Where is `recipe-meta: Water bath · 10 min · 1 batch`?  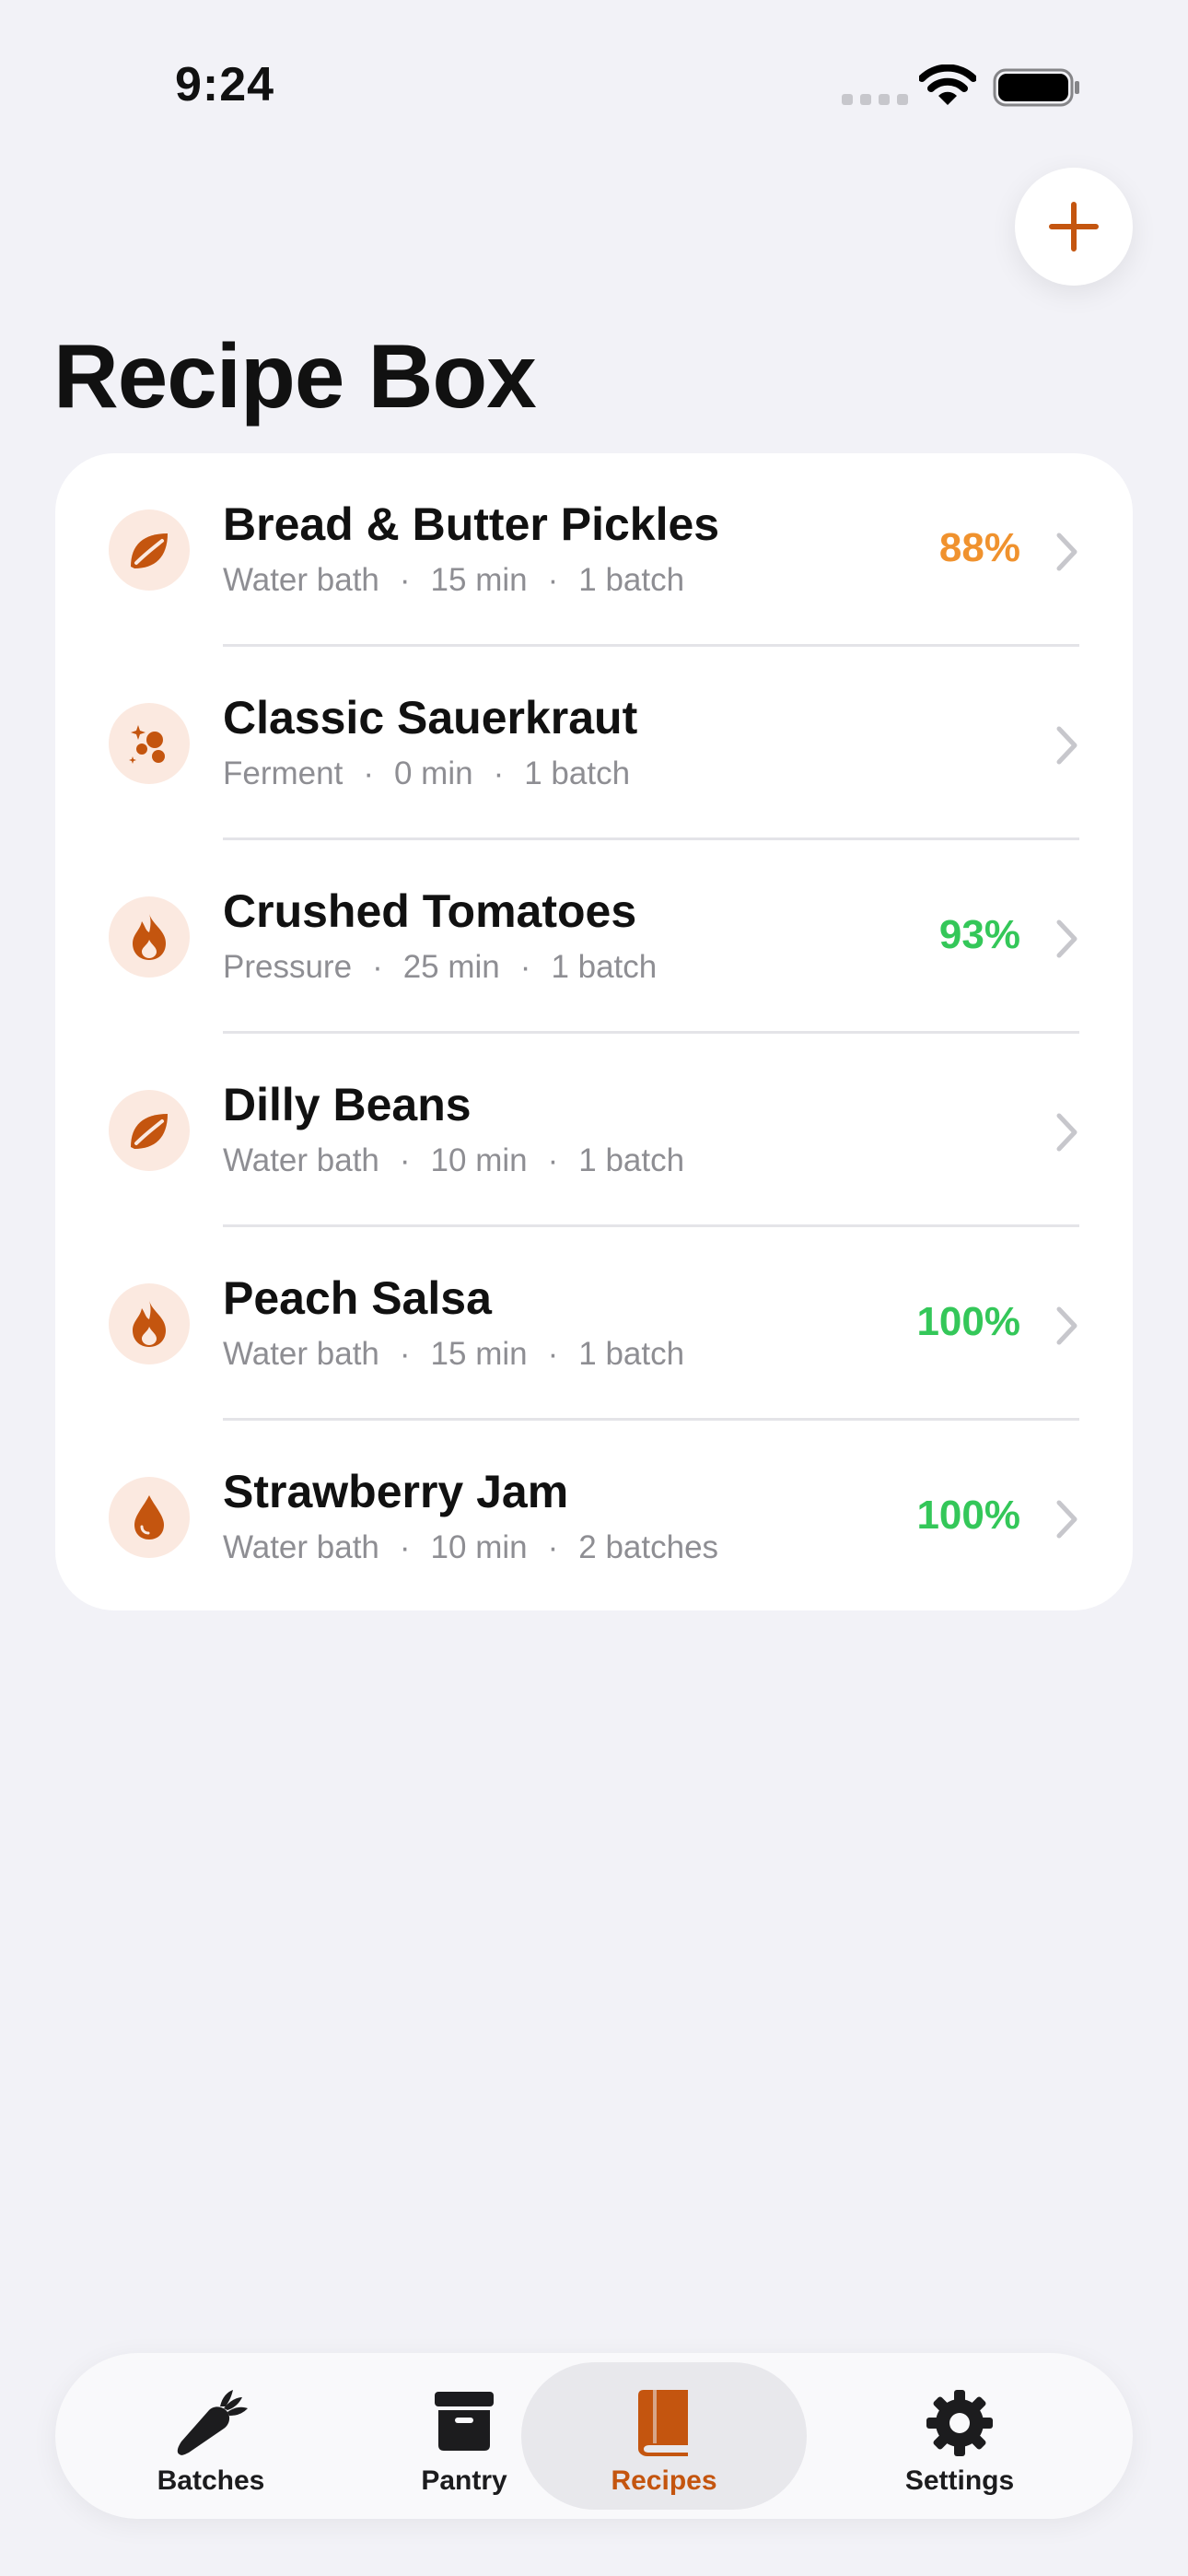 recipe-meta: Water bath · 10 min · 1 batch is located at coordinates (454, 1160).